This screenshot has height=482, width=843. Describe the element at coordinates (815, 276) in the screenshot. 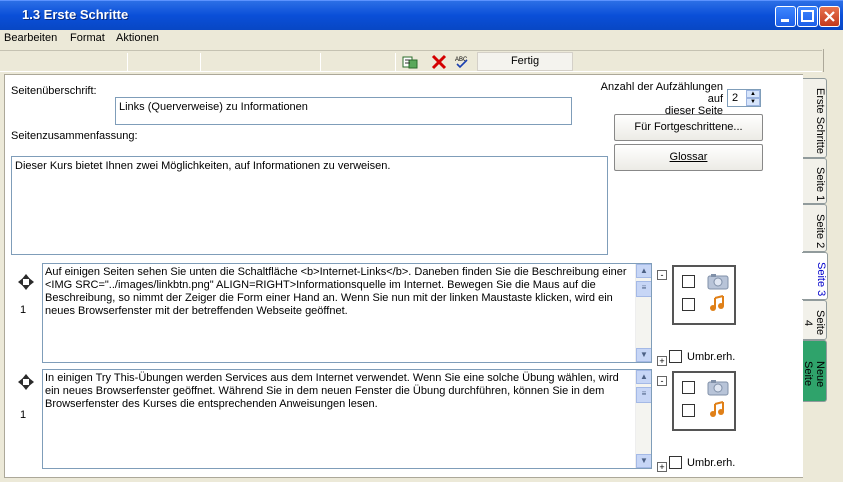

I see `tab-seite-3: Seite 3` at that location.